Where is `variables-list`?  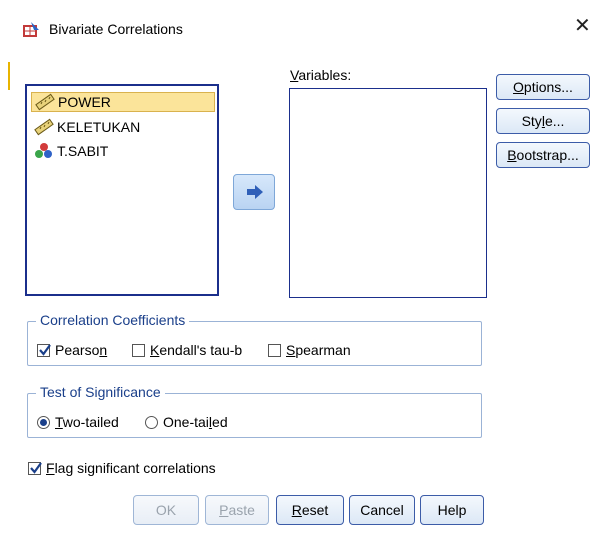 variables-list is located at coordinates (388, 193).